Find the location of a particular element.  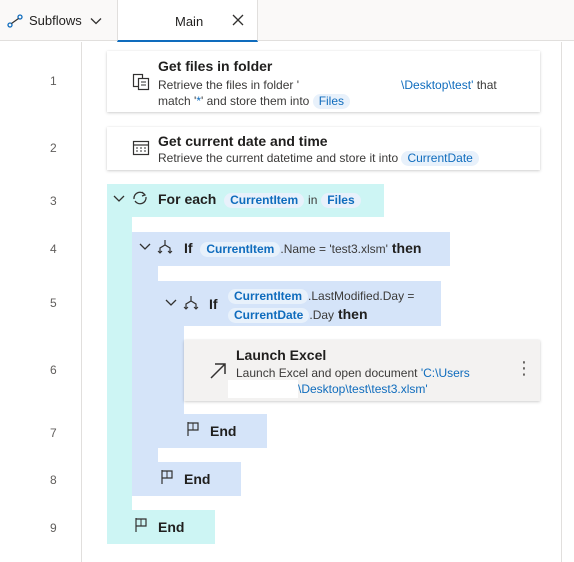

folder-path: \Desktop\test' is located at coordinates (437, 85).